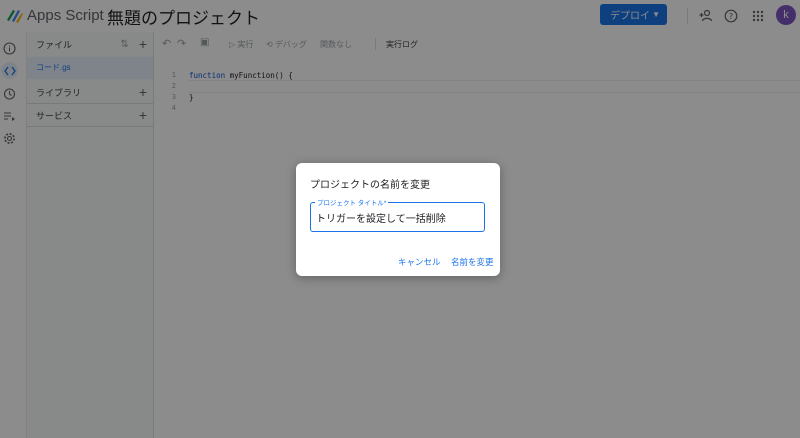 The height and width of the screenshot is (438, 800). I want to click on project-title-input, so click(398, 217).